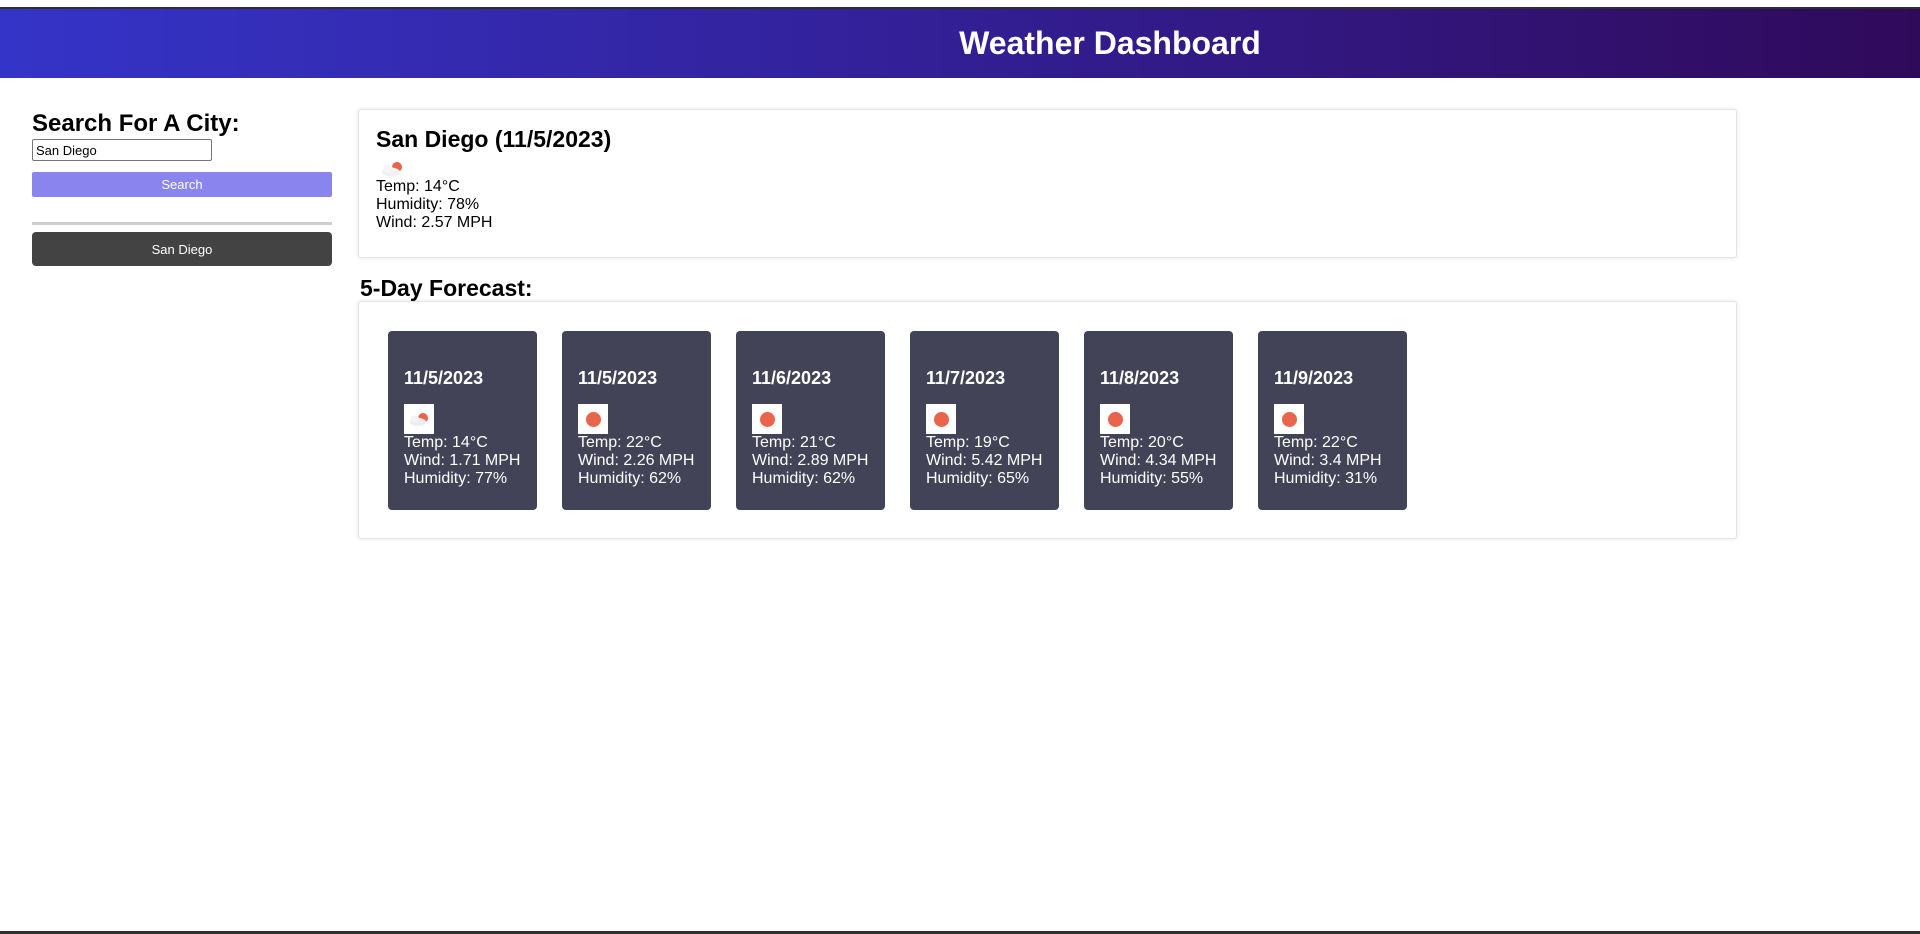 The width and height of the screenshot is (1920, 934). What do you see at coordinates (494, 139) in the screenshot?
I see `current-city-title: San Diego (11/5/2023)` at bounding box center [494, 139].